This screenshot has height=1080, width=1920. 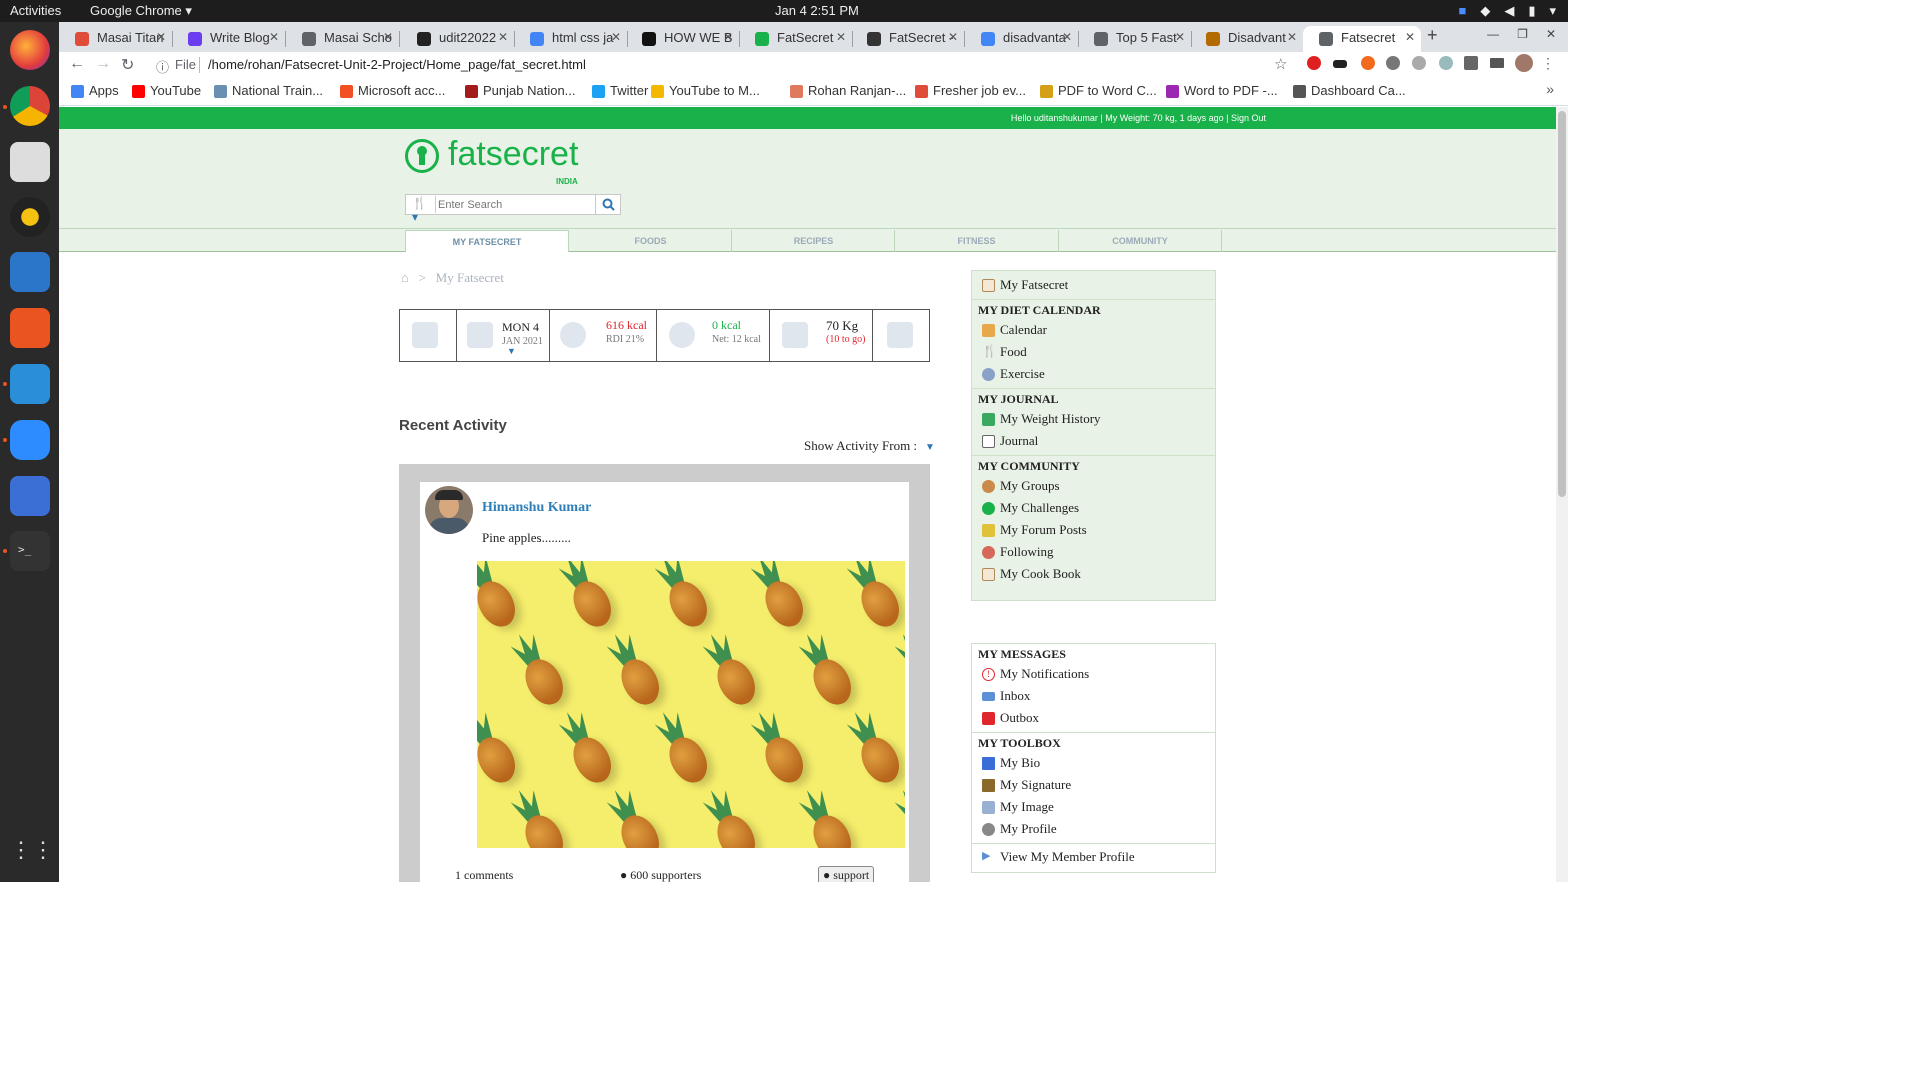 I want to click on show-activity-dropdown: Show Activity From : ▼, so click(x=869, y=446).